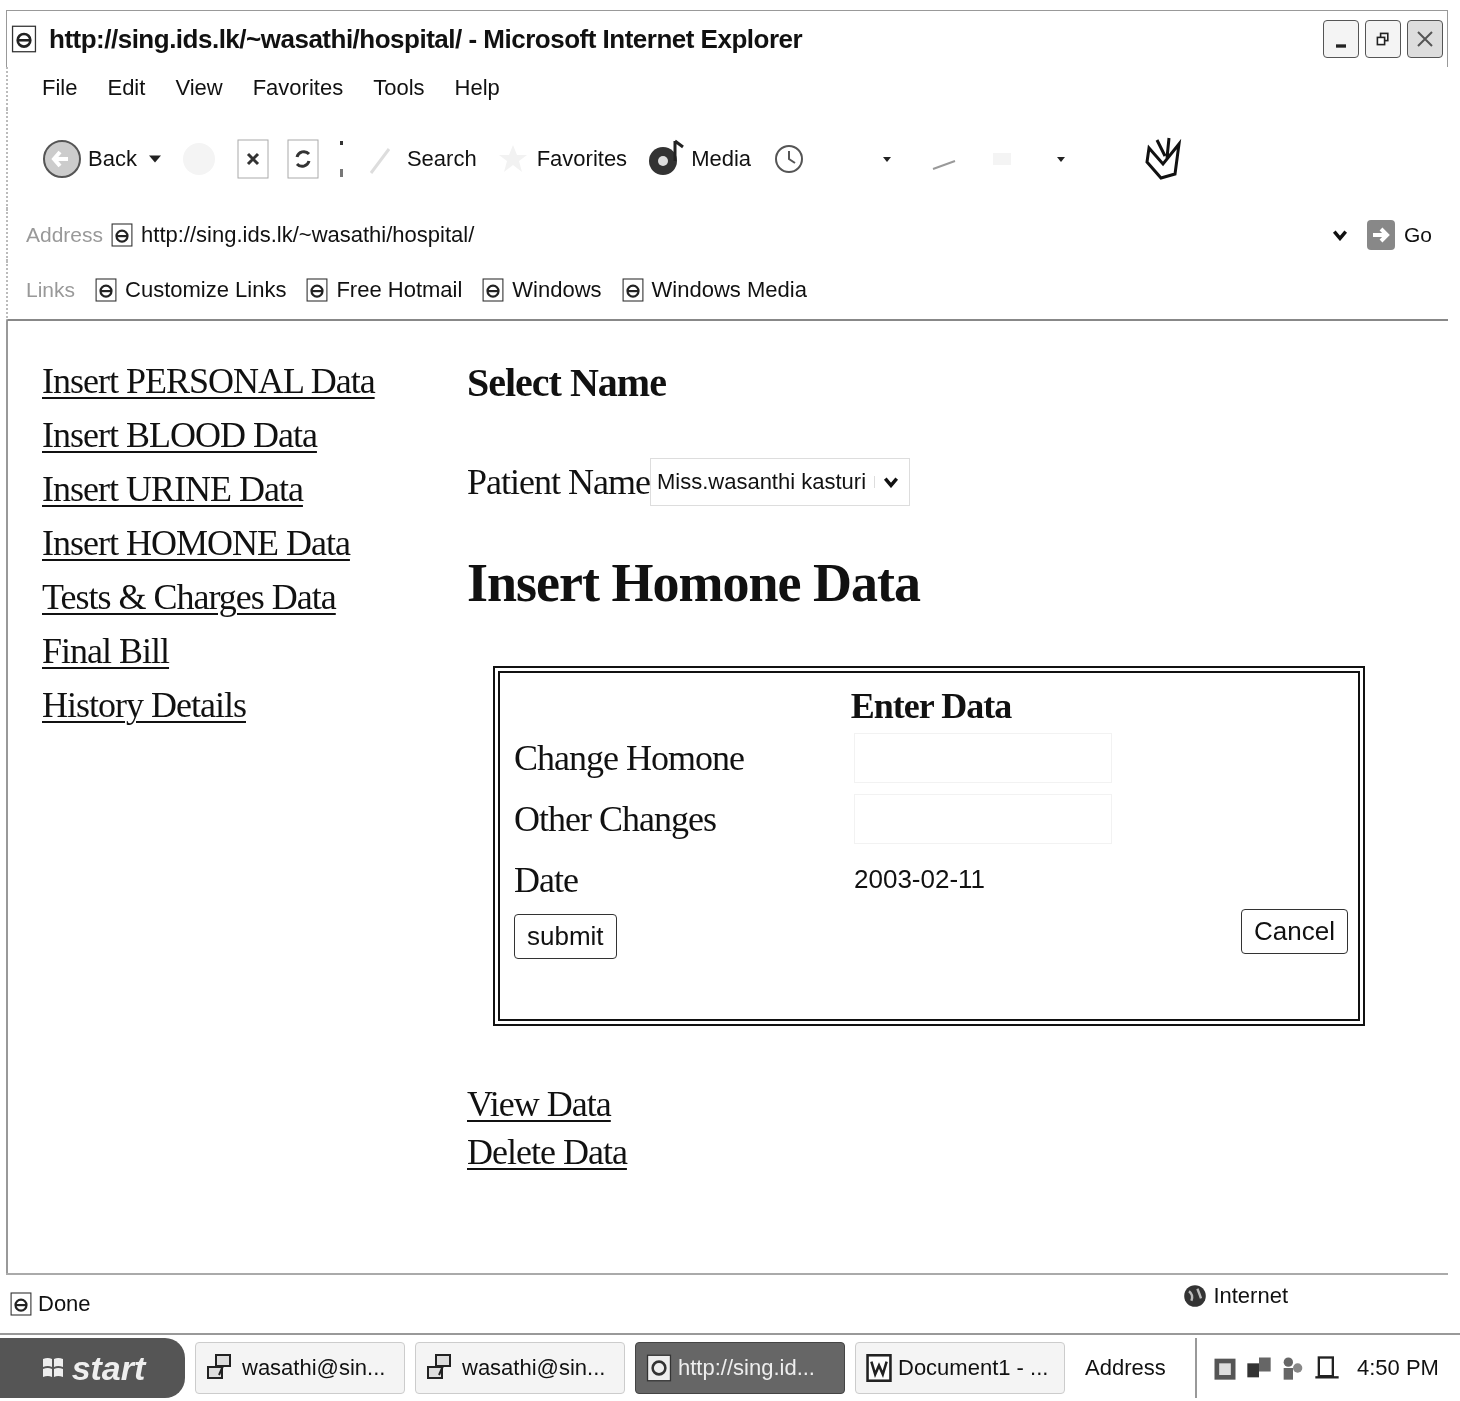  I want to click on cancel-button: Cancel, so click(1294, 931).